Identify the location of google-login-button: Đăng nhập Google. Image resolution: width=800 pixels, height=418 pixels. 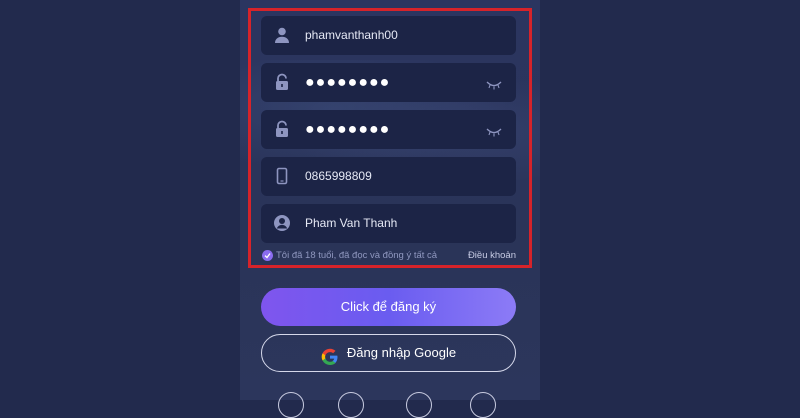
(388, 353).